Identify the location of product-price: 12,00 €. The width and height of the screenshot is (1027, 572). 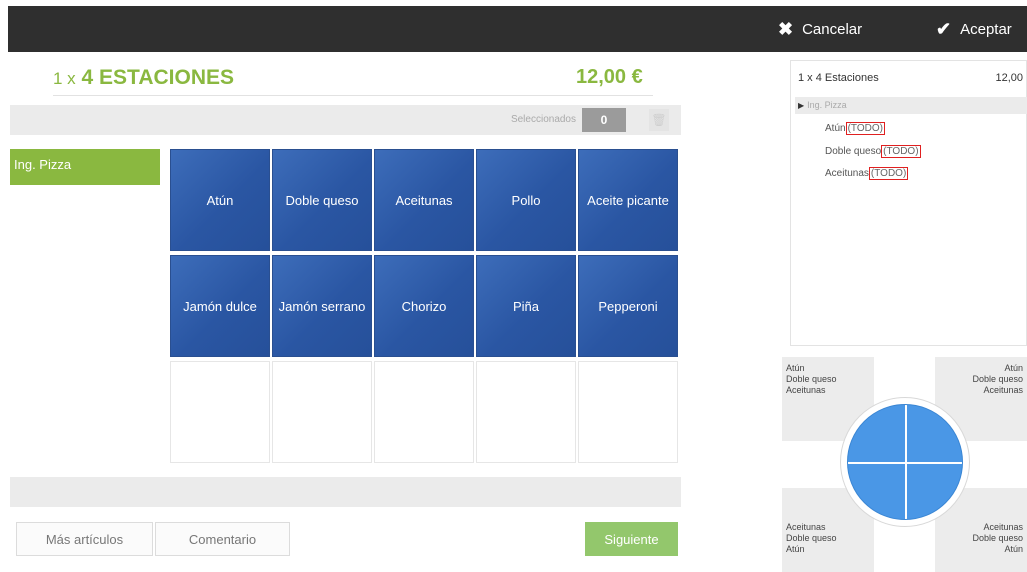
(609, 77).